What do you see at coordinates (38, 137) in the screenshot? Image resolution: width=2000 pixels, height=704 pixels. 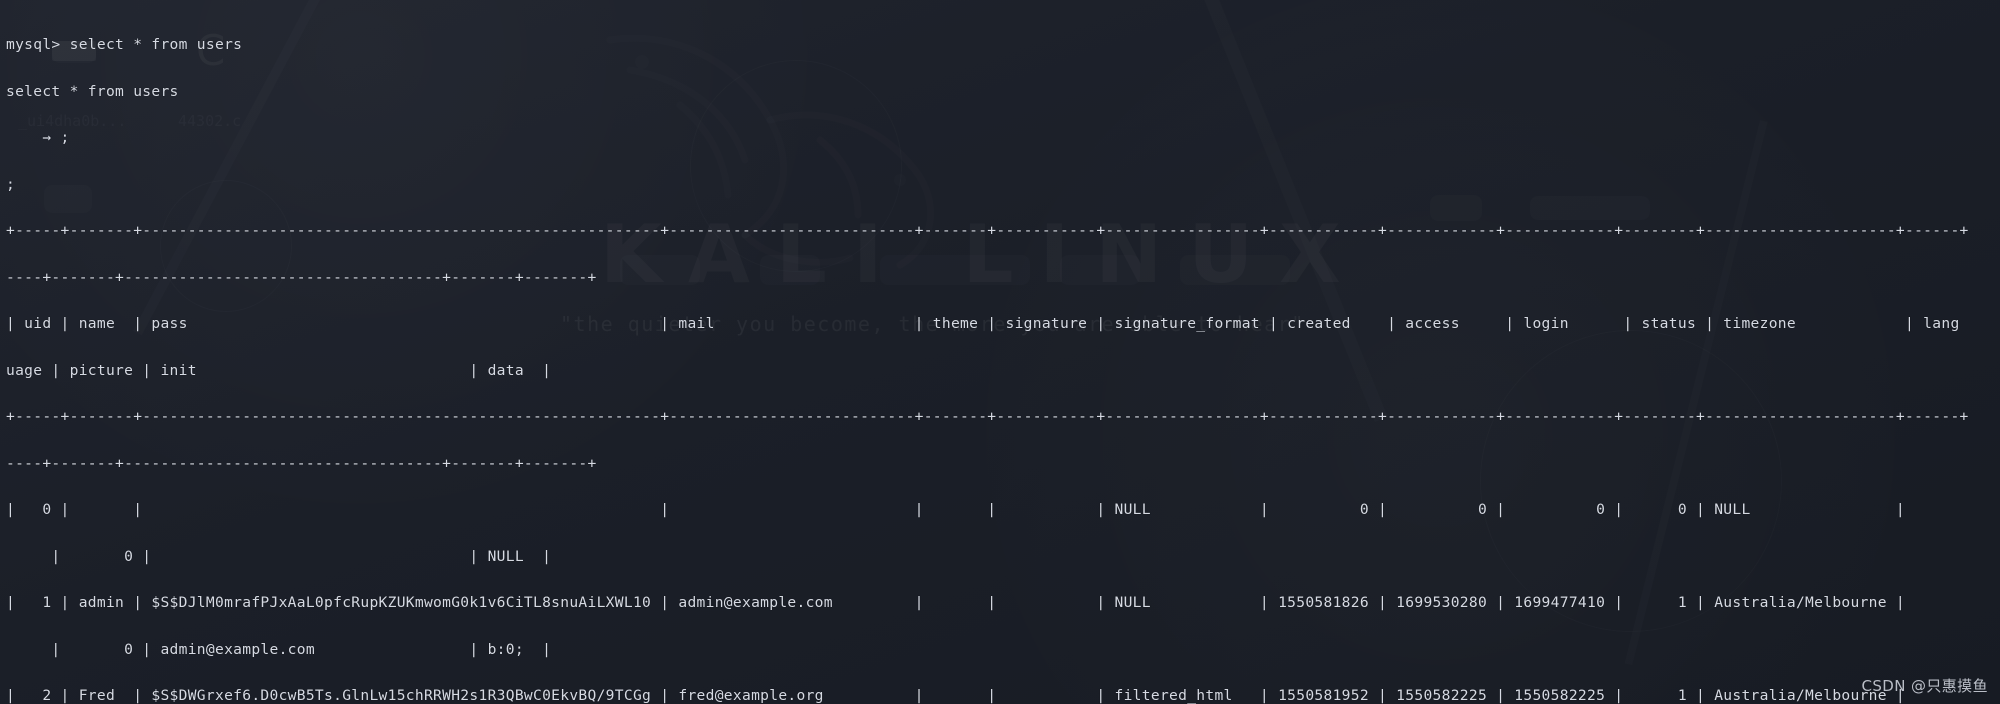 I see `terminal-line: → ;` at bounding box center [38, 137].